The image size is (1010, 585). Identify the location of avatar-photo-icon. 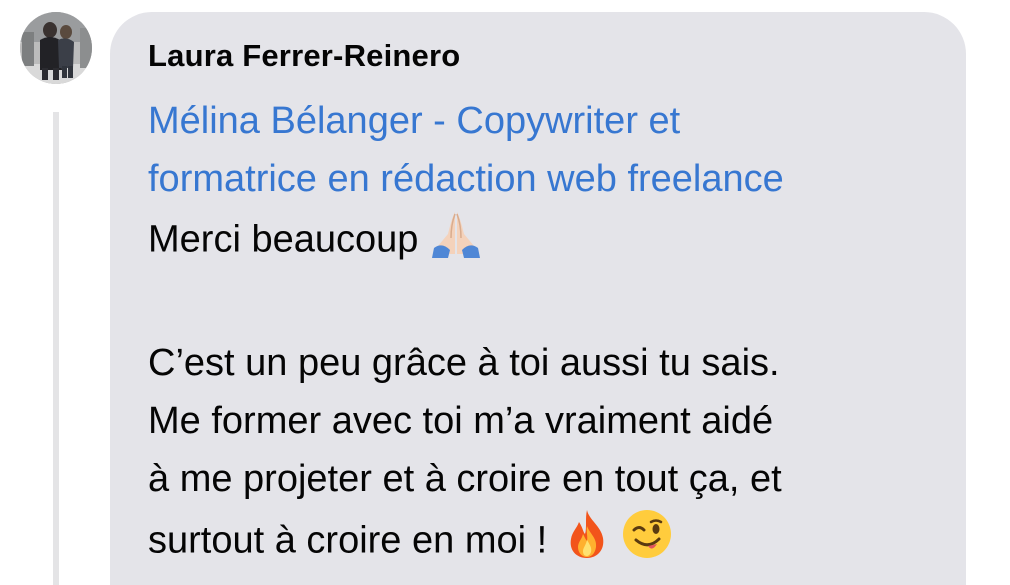
(56, 48).